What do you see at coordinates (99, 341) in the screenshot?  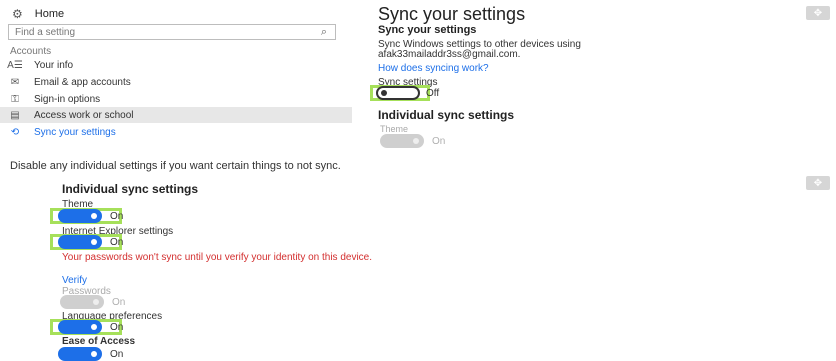 I see `ease-of-access-label: Ease of Access` at bounding box center [99, 341].